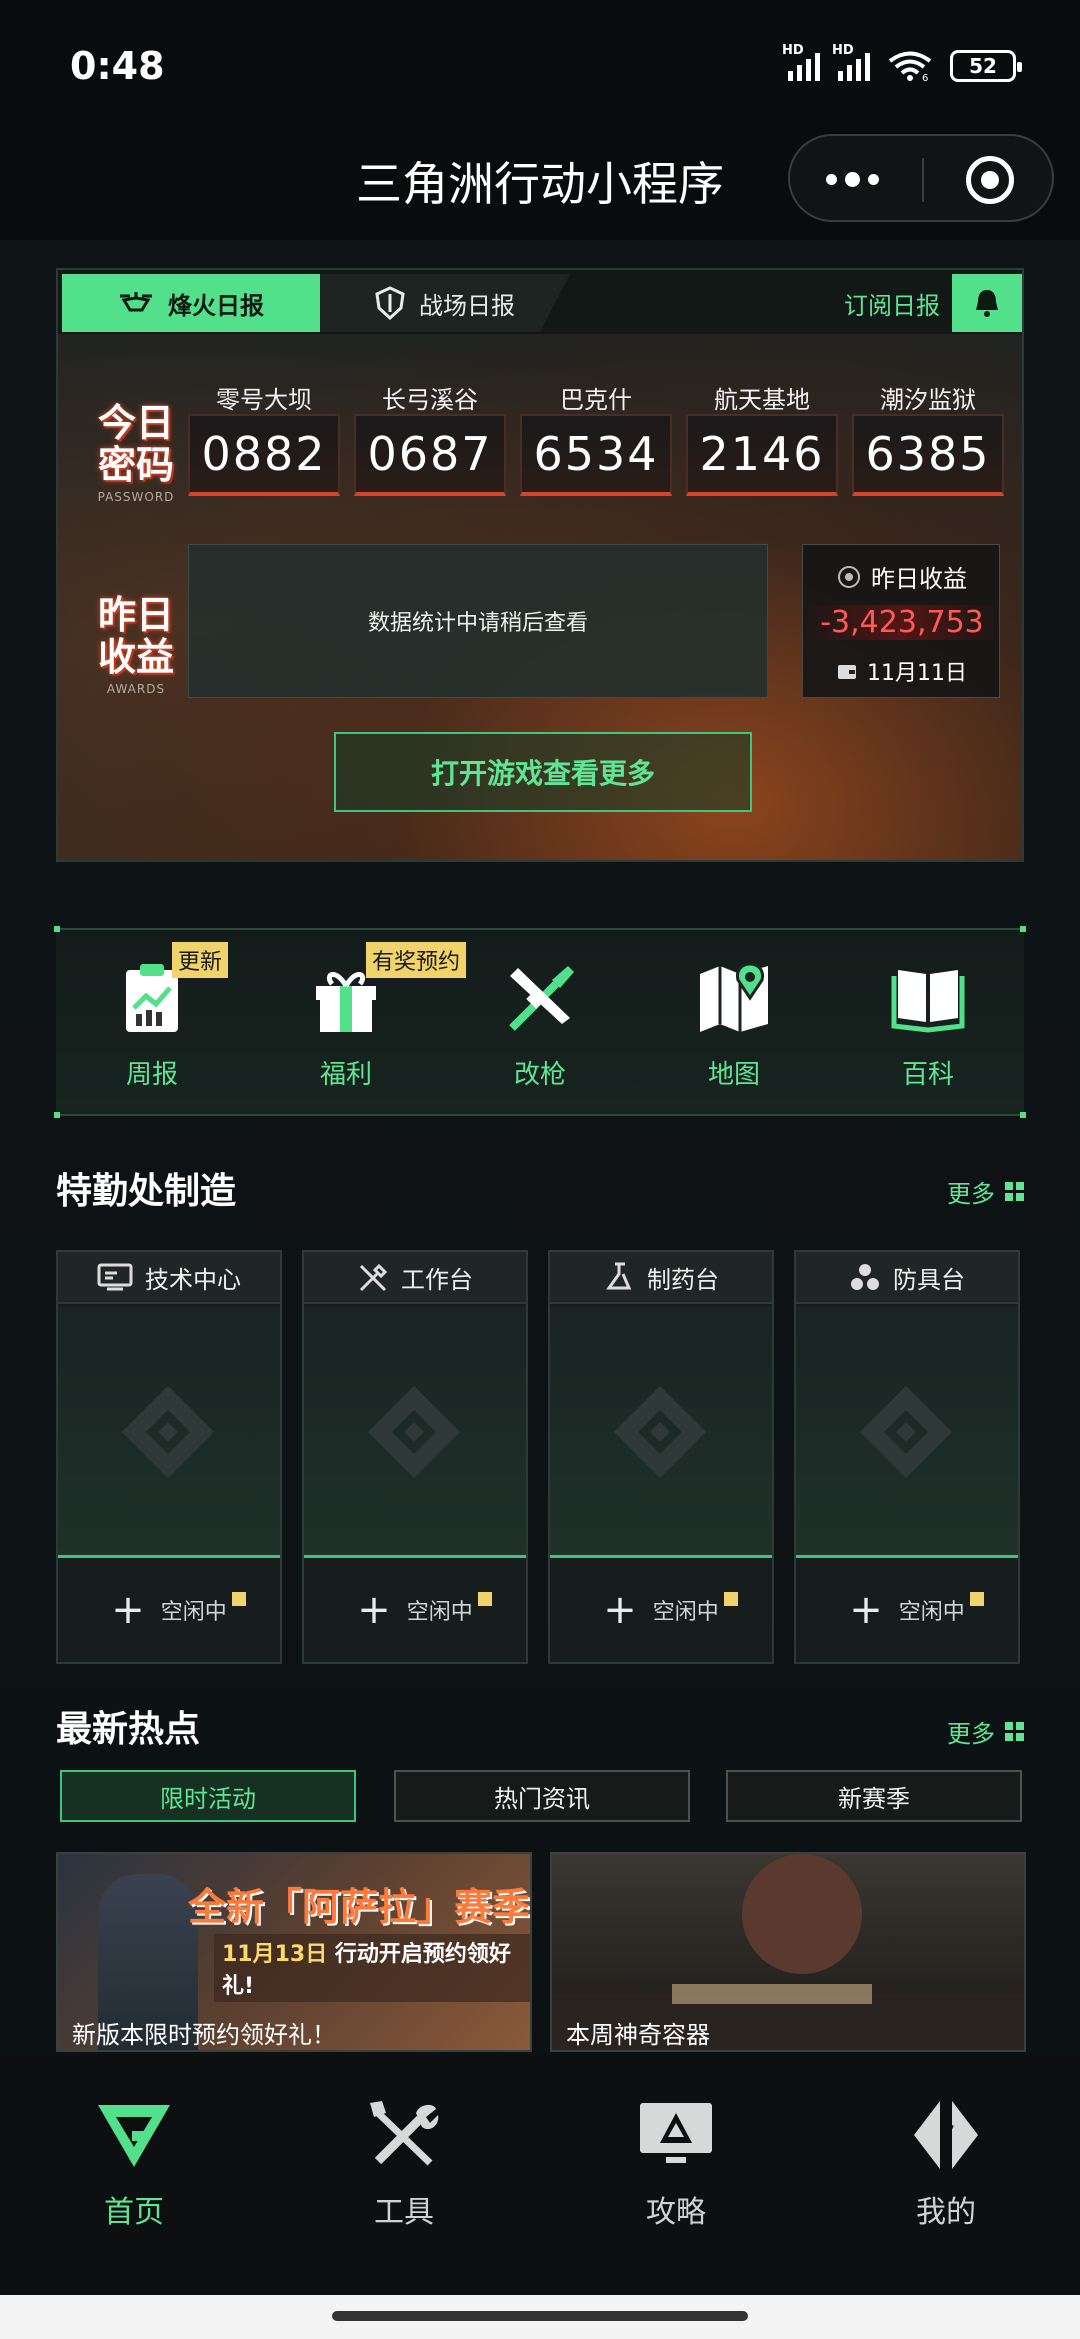  What do you see at coordinates (762, 455) in the screenshot?
I see `map-code: 2146` at bounding box center [762, 455].